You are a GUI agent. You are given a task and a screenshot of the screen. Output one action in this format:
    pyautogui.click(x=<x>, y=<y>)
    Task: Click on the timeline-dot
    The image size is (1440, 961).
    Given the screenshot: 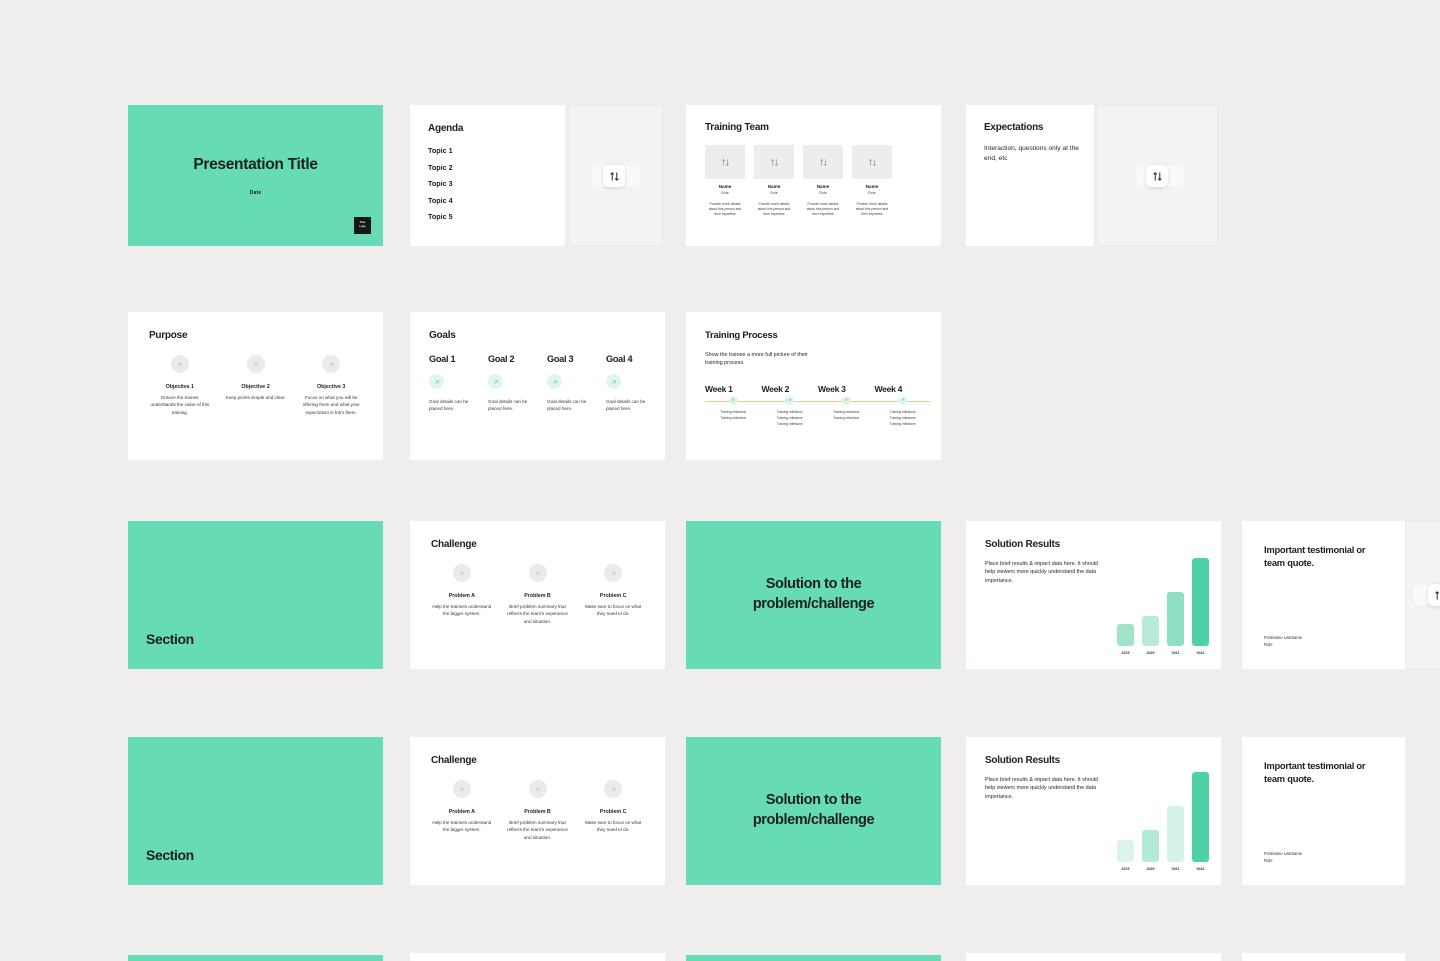 What is the action you would take?
    pyautogui.click(x=903, y=400)
    